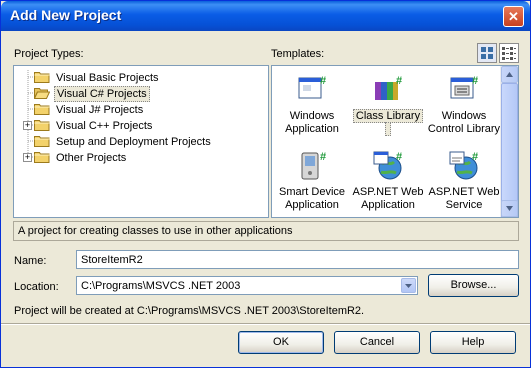 The image size is (531, 368). I want to click on tree-item: Visual J# Projects, so click(144, 110).